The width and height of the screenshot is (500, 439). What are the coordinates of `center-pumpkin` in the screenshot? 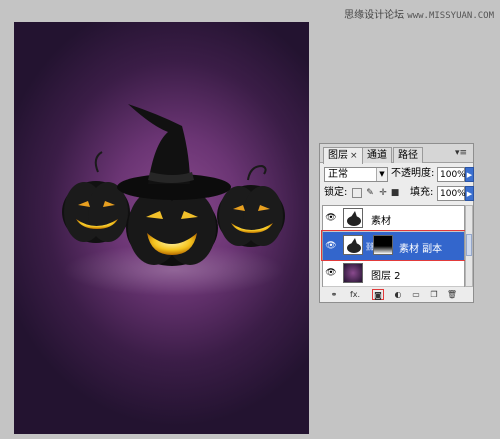 It's located at (172, 228).